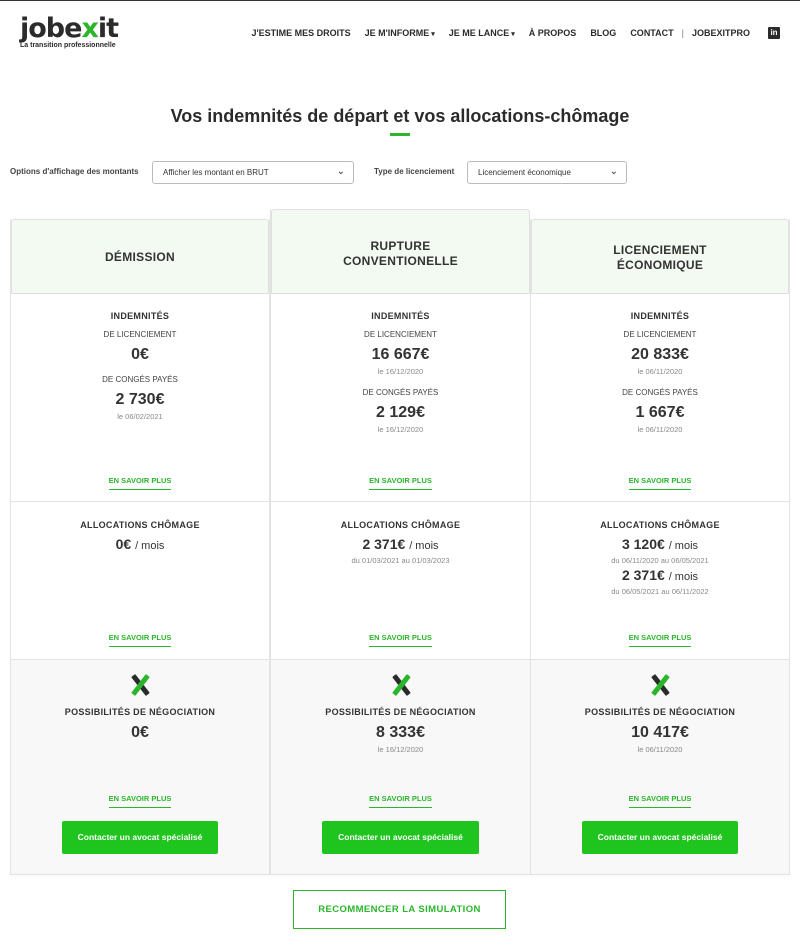 The height and width of the screenshot is (940, 800). What do you see at coordinates (400, 371) in the screenshot?
I see `severance-date: le 16/12/2020` at bounding box center [400, 371].